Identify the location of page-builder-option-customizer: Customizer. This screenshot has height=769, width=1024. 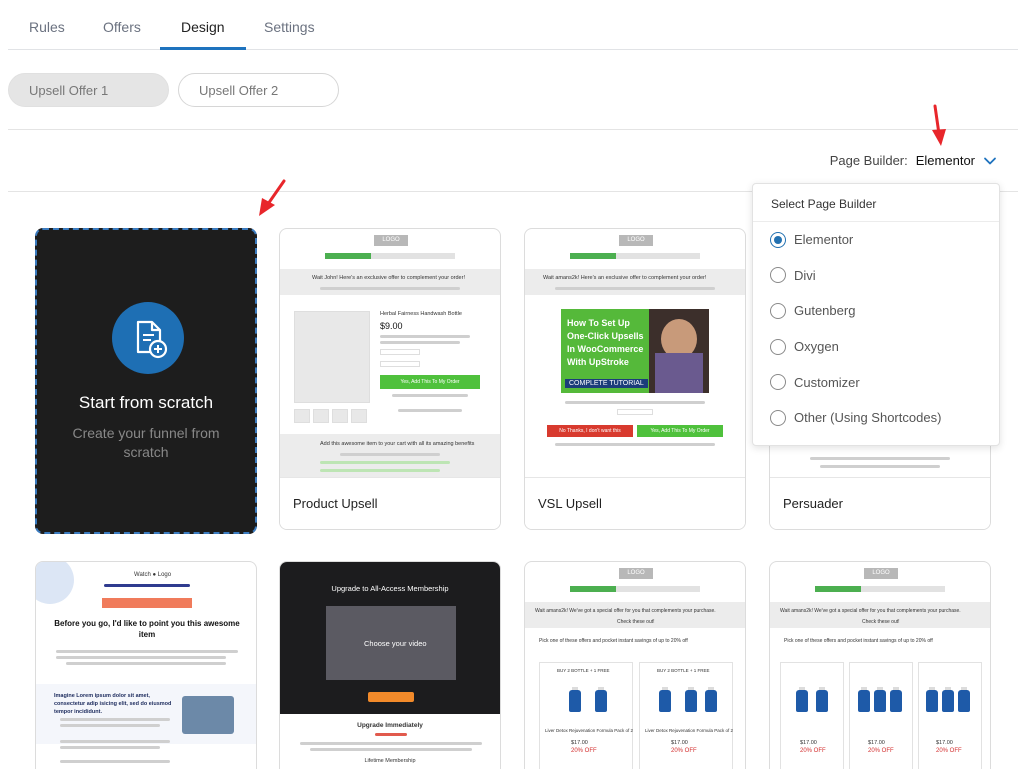
(876, 382).